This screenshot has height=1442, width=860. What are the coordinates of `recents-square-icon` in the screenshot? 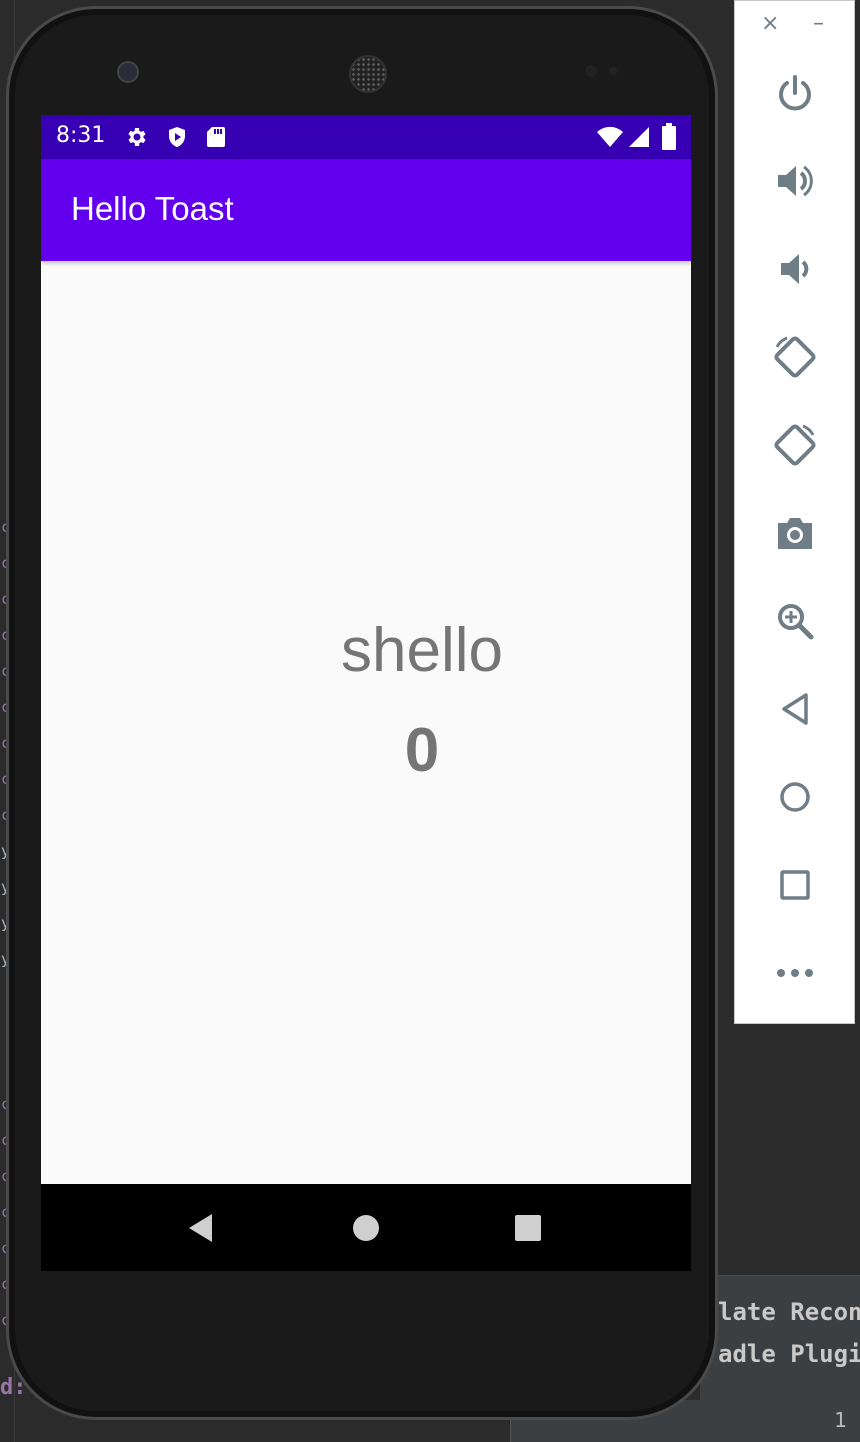 It's located at (528, 1227).